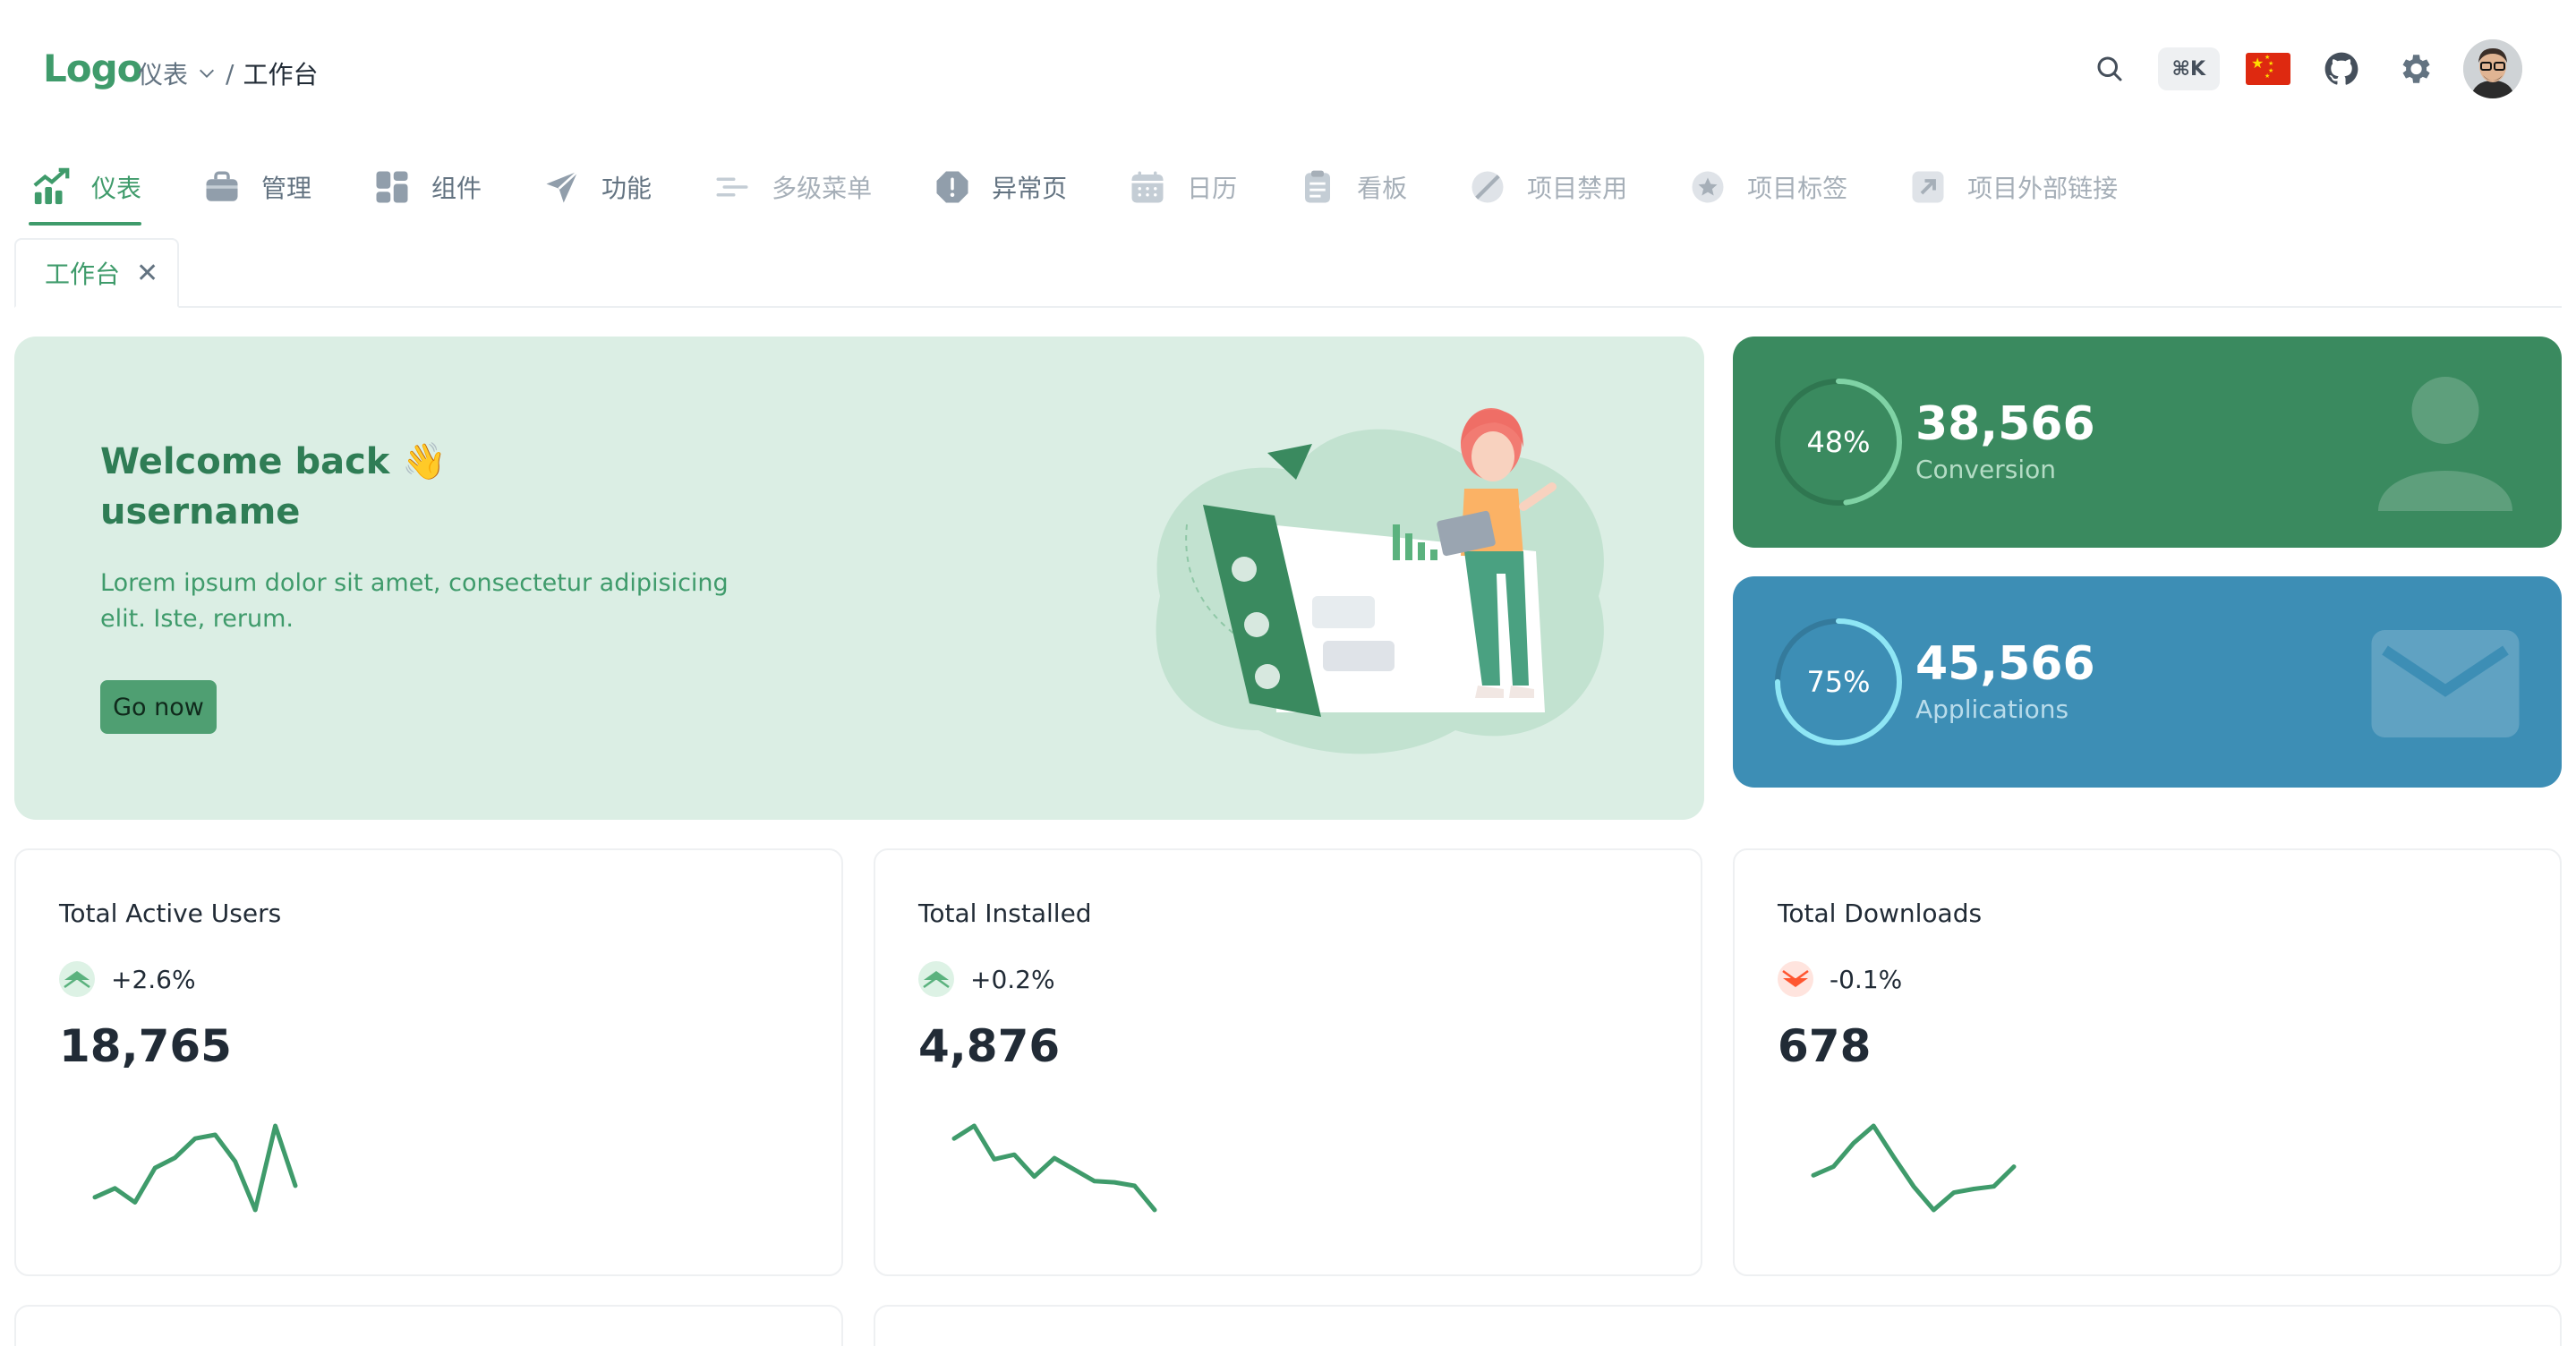 The image size is (2576, 1346). Describe the element at coordinates (170, 914) in the screenshot. I see `kpi-title: Total Active Users` at that location.